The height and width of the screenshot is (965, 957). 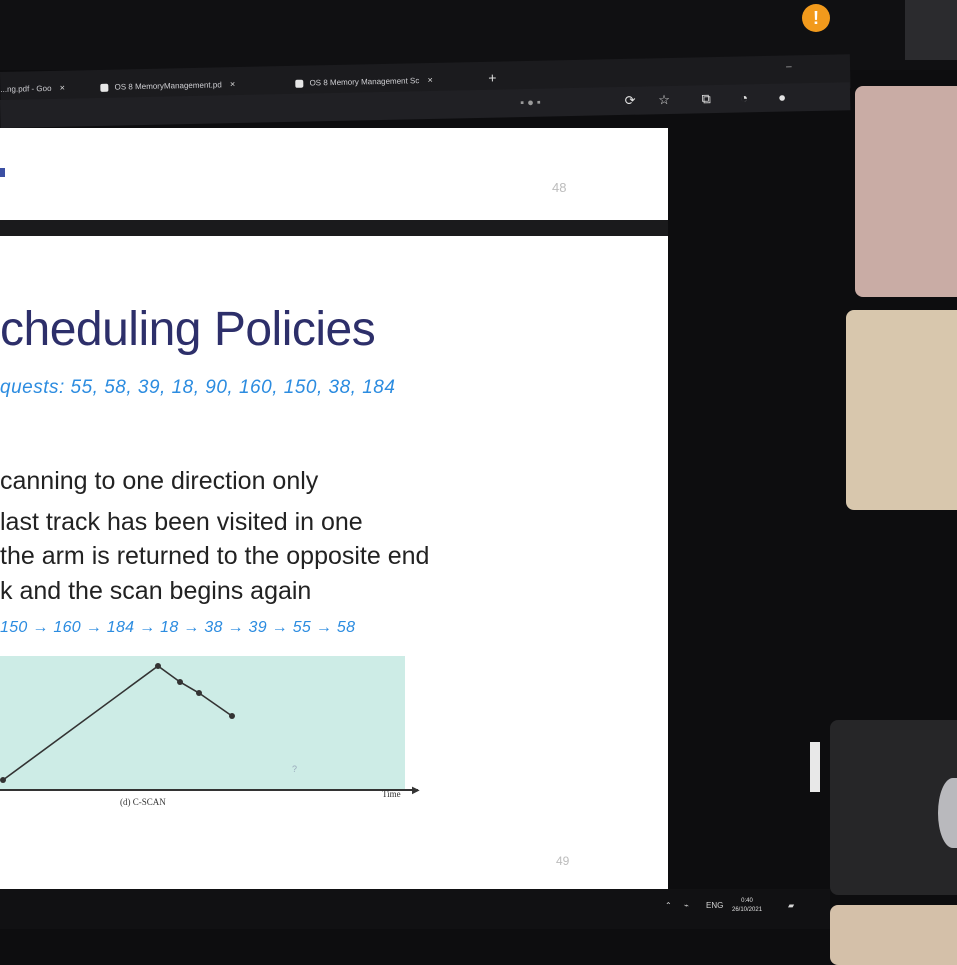 I want to click on new-tab-button: +, so click(x=492, y=78).